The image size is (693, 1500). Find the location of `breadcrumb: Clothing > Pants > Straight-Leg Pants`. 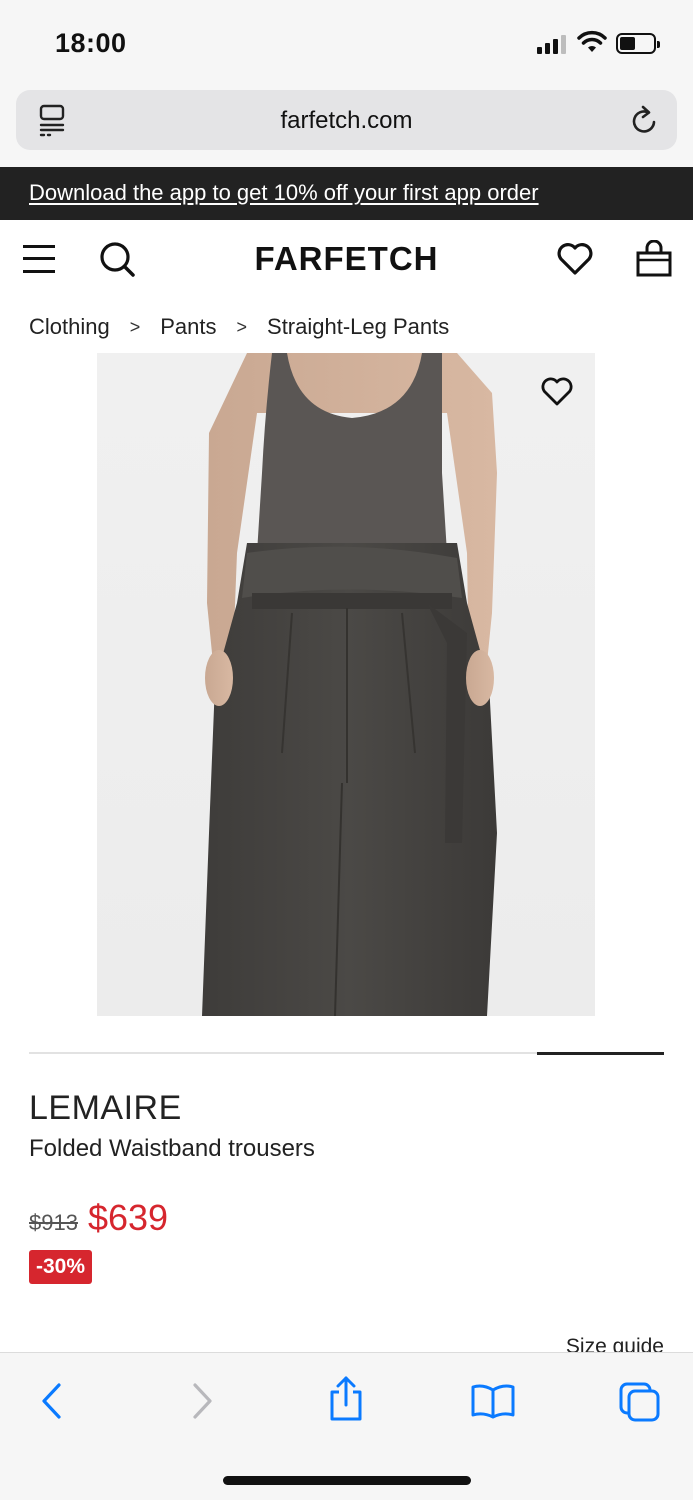

breadcrumb: Clothing > Pants > Straight-Leg Pants is located at coordinates (239, 327).